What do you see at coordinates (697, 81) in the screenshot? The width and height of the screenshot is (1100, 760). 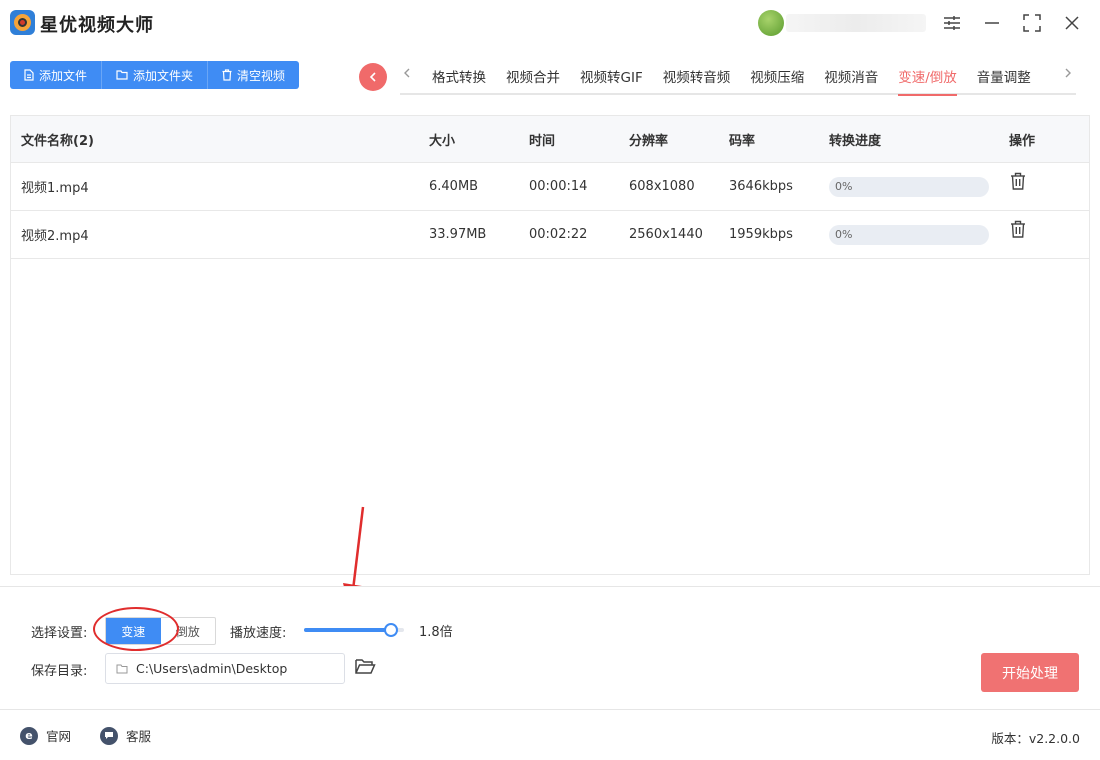 I see `tab-3: 视频转音频` at bounding box center [697, 81].